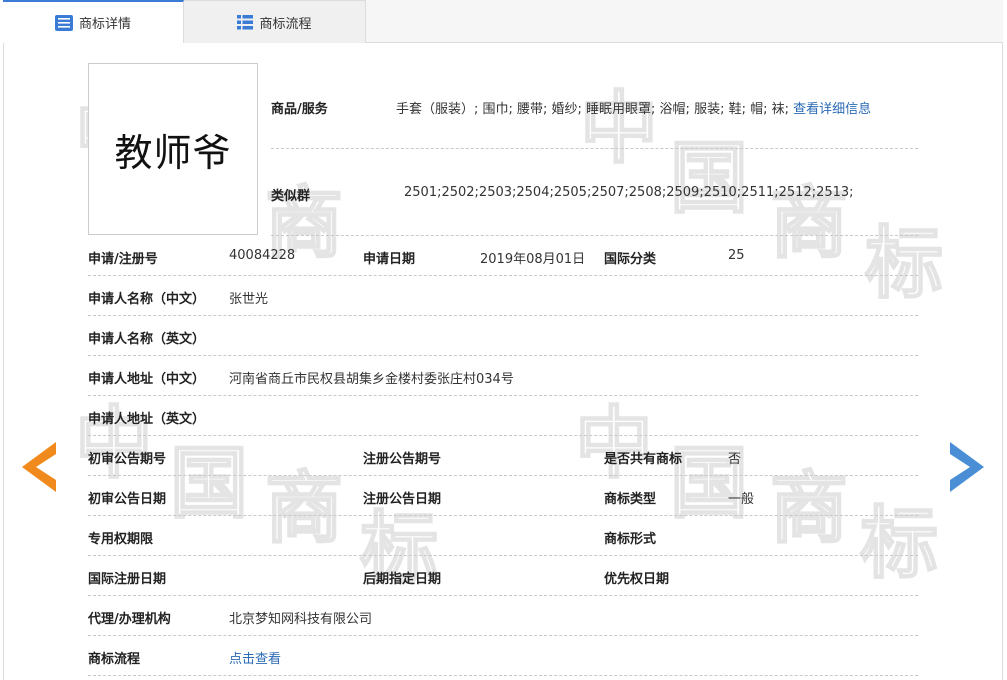 The image size is (1007, 680). Describe the element at coordinates (255, 657) in the screenshot. I see `view-flow-link: 点击查看` at that location.